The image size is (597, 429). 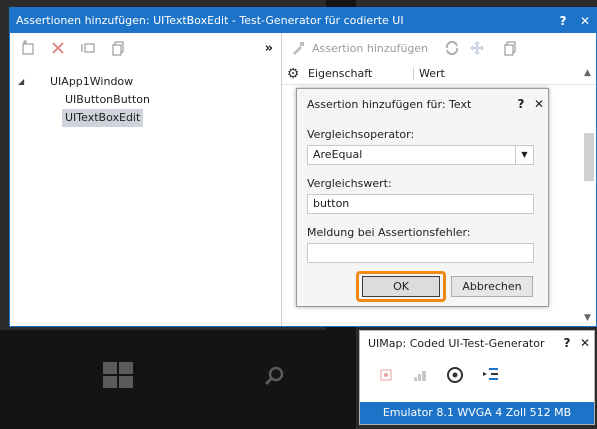 What do you see at coordinates (492, 286) in the screenshot?
I see `cancel-button: Abbrechen` at bounding box center [492, 286].